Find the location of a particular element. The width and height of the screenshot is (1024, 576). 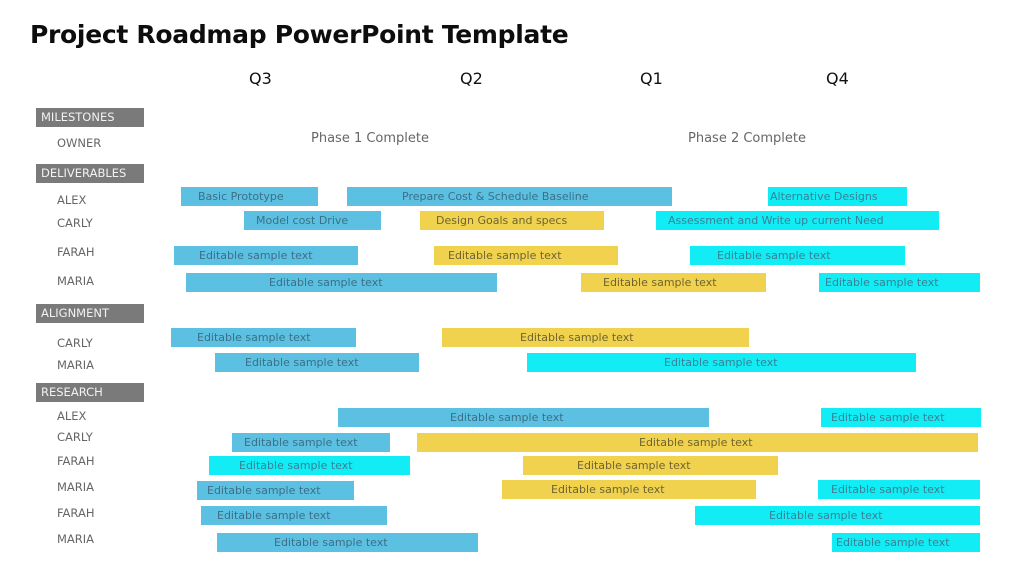

quarter-label: Q2 is located at coordinates (471, 78).